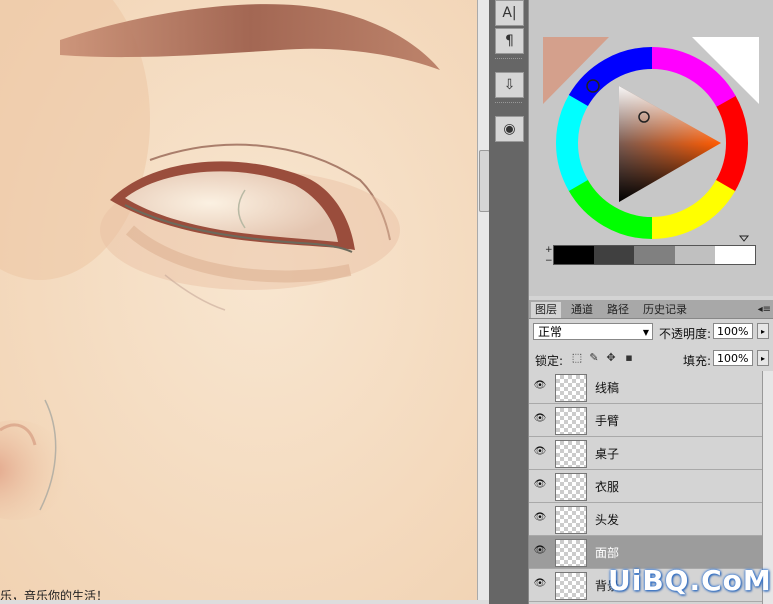 This screenshot has width=773, height=604. I want to click on saturation-value-triangle, so click(670, 144).